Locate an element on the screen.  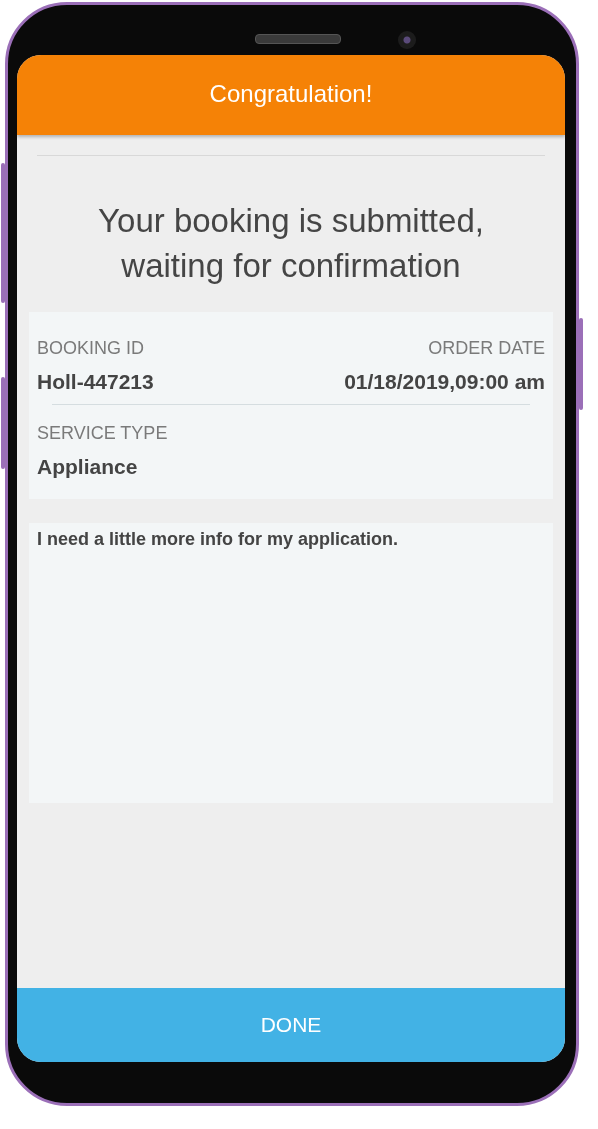
field-value: Holl-447213 is located at coordinates (95, 382).